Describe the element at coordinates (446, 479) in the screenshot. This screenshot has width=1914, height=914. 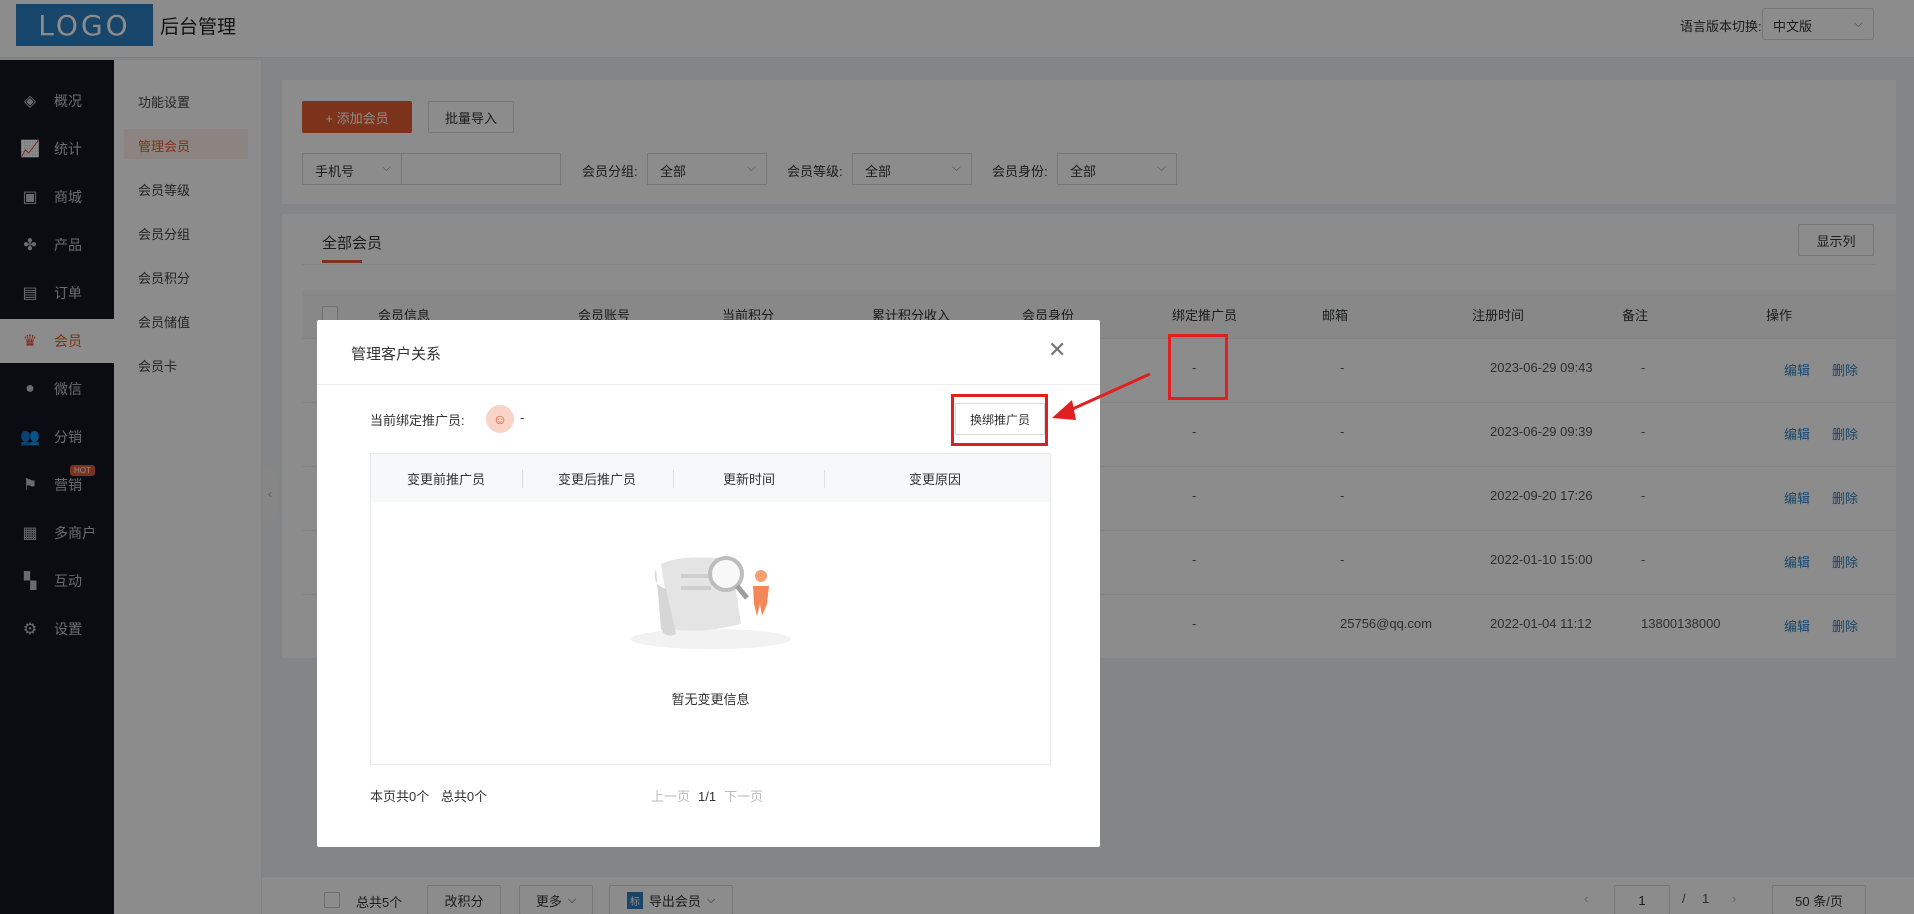
I see `column-header: 变更前推广员` at that location.